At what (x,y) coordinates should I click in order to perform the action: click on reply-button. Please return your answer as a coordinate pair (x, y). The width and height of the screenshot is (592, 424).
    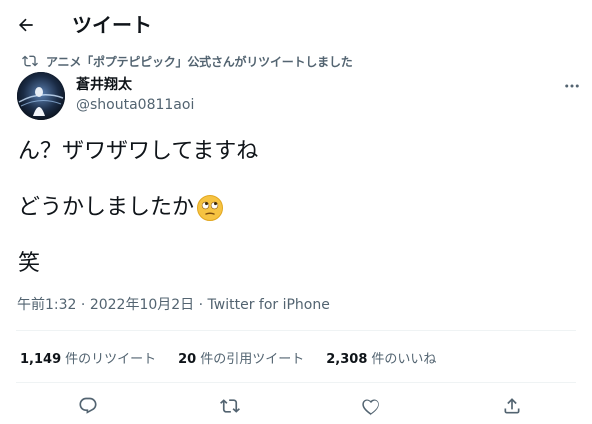
    Looking at the image, I should click on (88, 406).